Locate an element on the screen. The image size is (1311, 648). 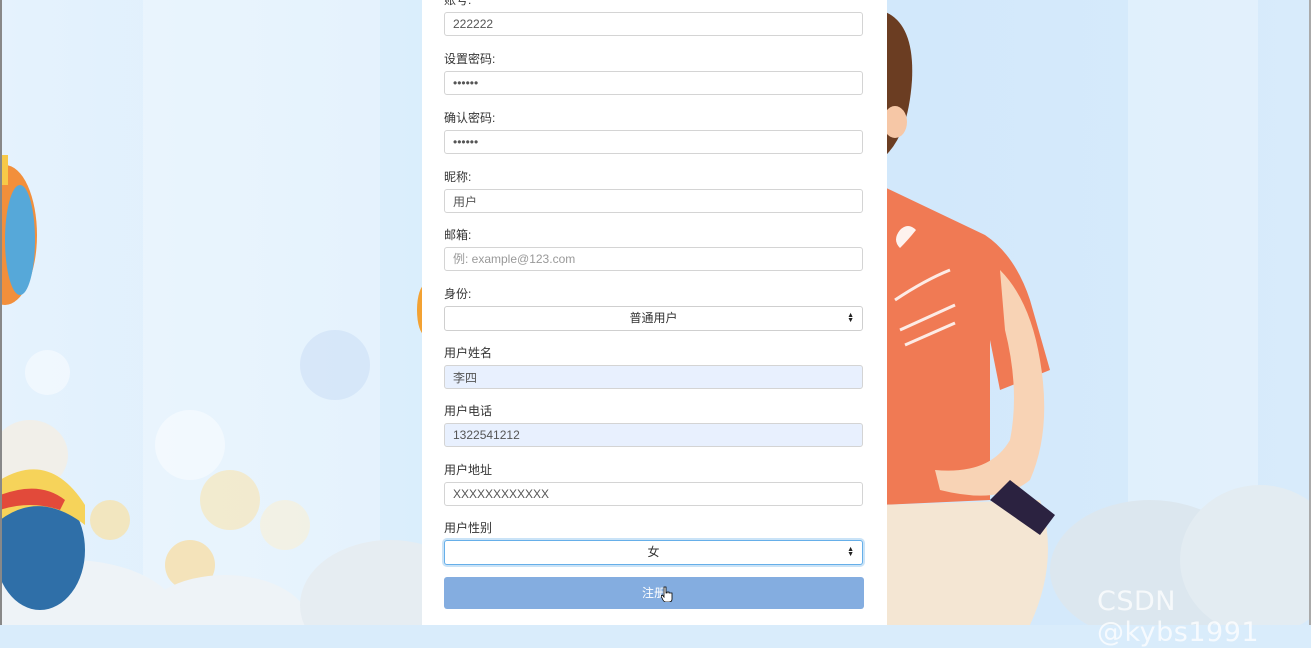
email-input is located at coordinates (653, 259).